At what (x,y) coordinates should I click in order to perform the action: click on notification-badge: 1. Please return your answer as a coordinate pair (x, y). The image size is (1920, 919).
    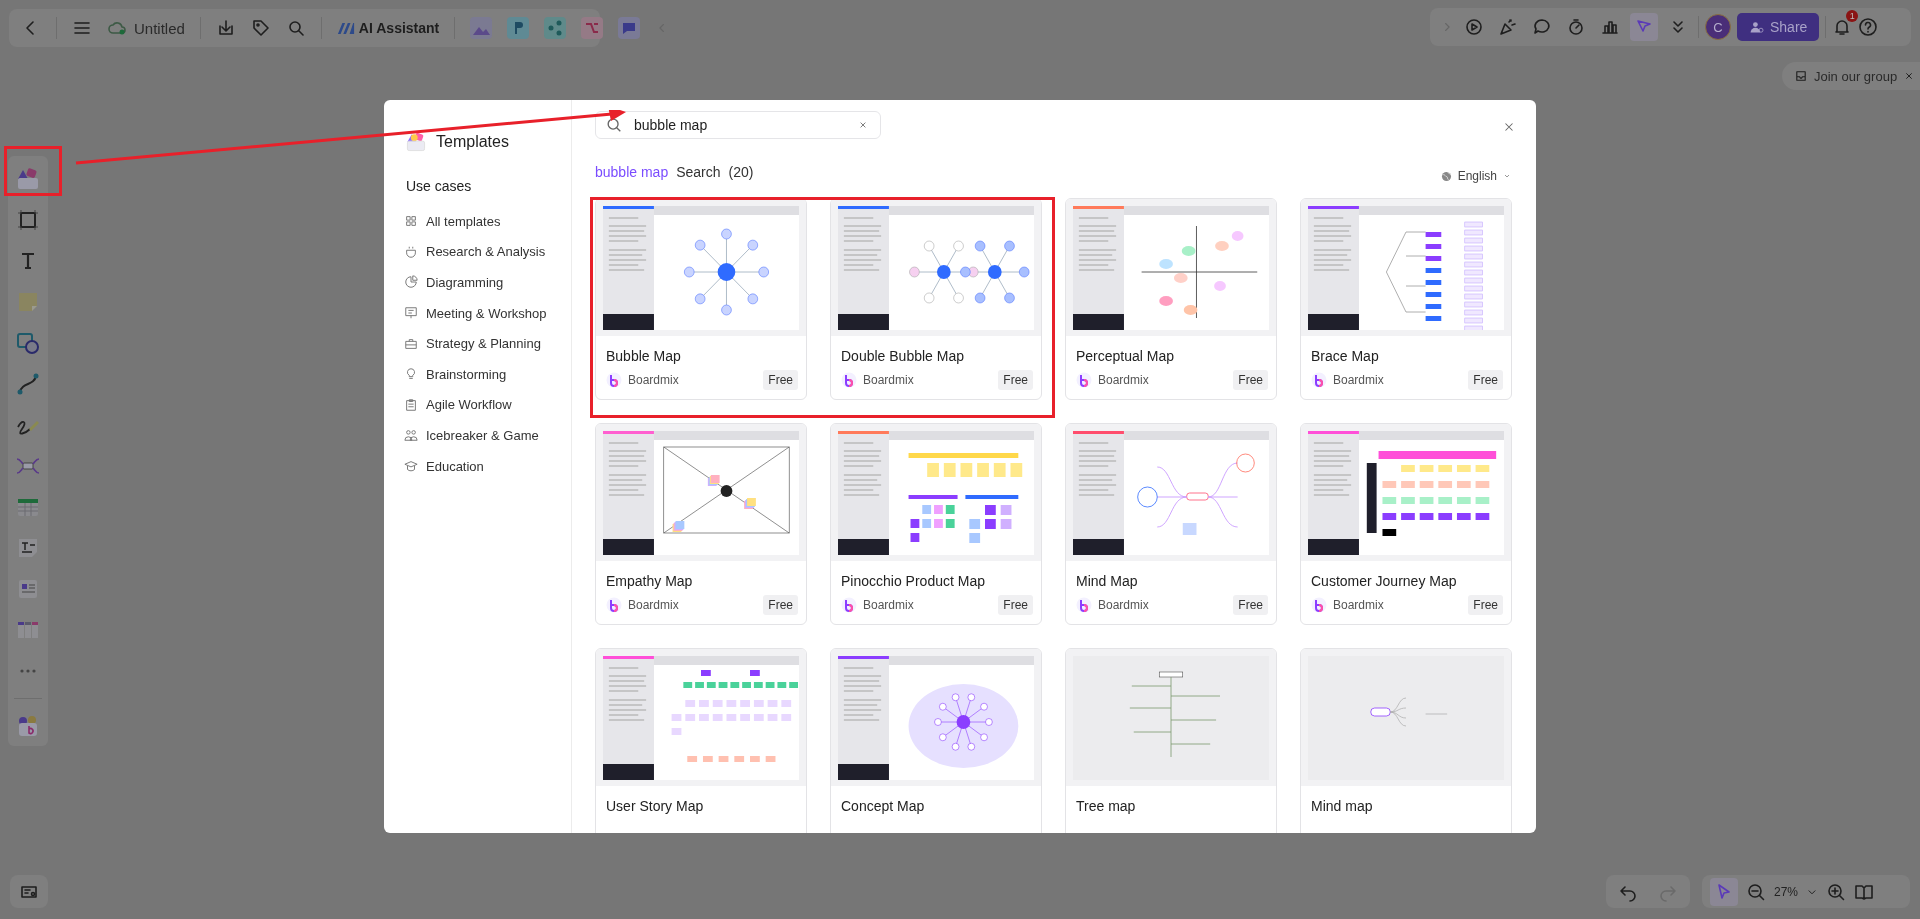
    Looking at the image, I should click on (1852, 16).